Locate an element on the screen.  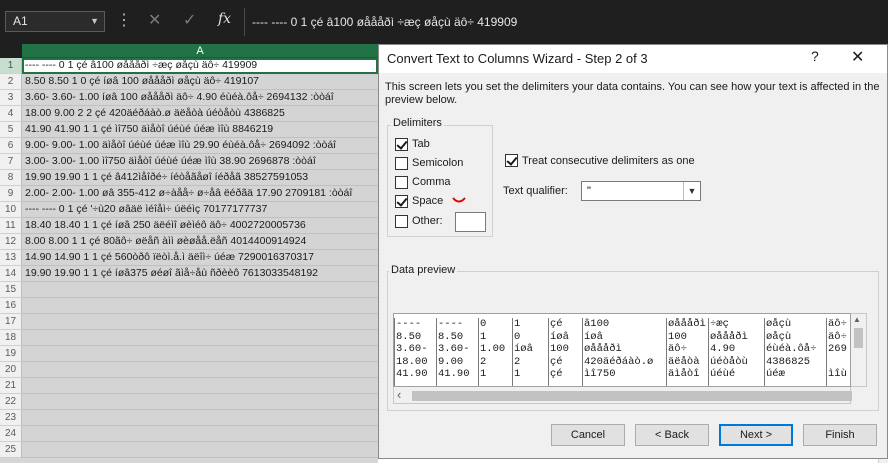
other-delimiter-input is located at coordinates (470, 222).